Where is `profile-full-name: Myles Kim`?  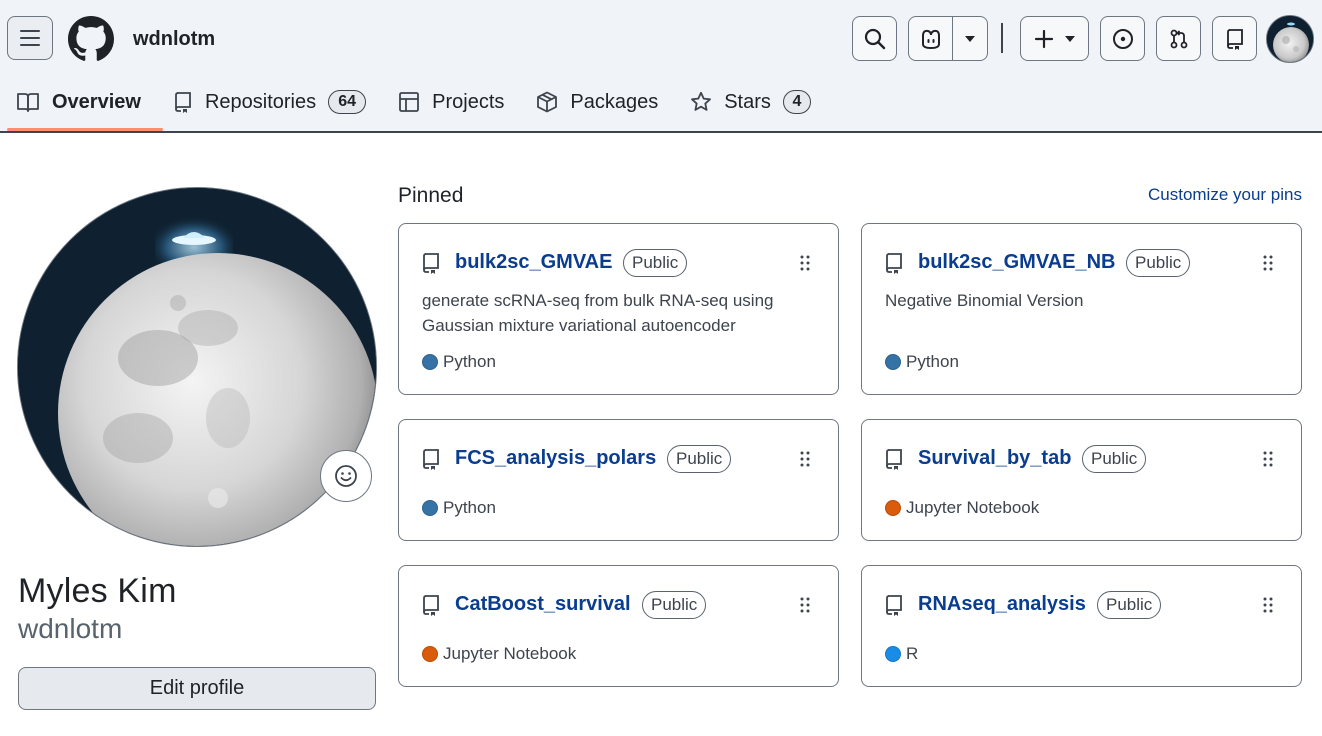 profile-full-name: Myles Kim is located at coordinates (97, 591).